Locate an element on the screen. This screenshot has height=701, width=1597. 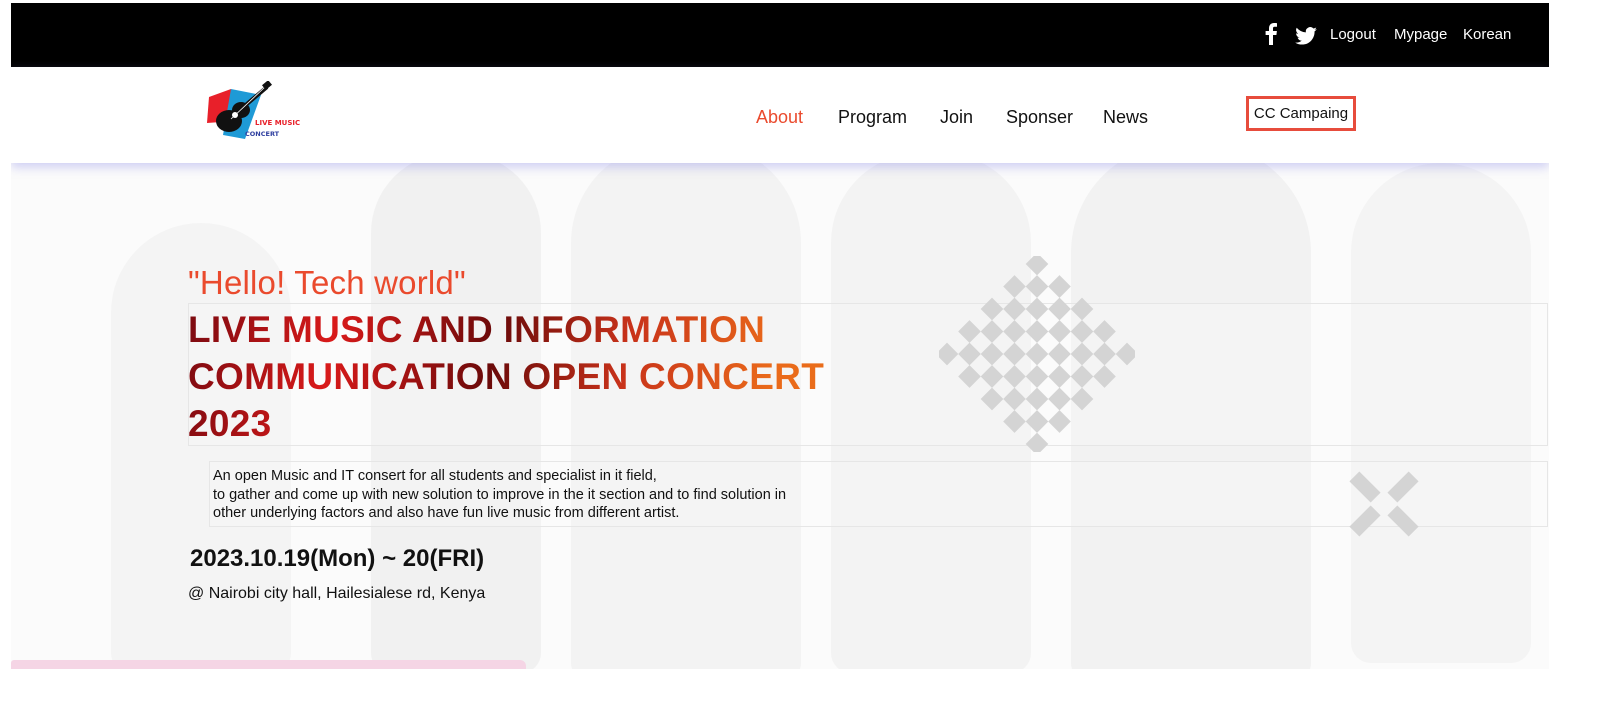
mypage-link: Mypage is located at coordinates (1420, 35).